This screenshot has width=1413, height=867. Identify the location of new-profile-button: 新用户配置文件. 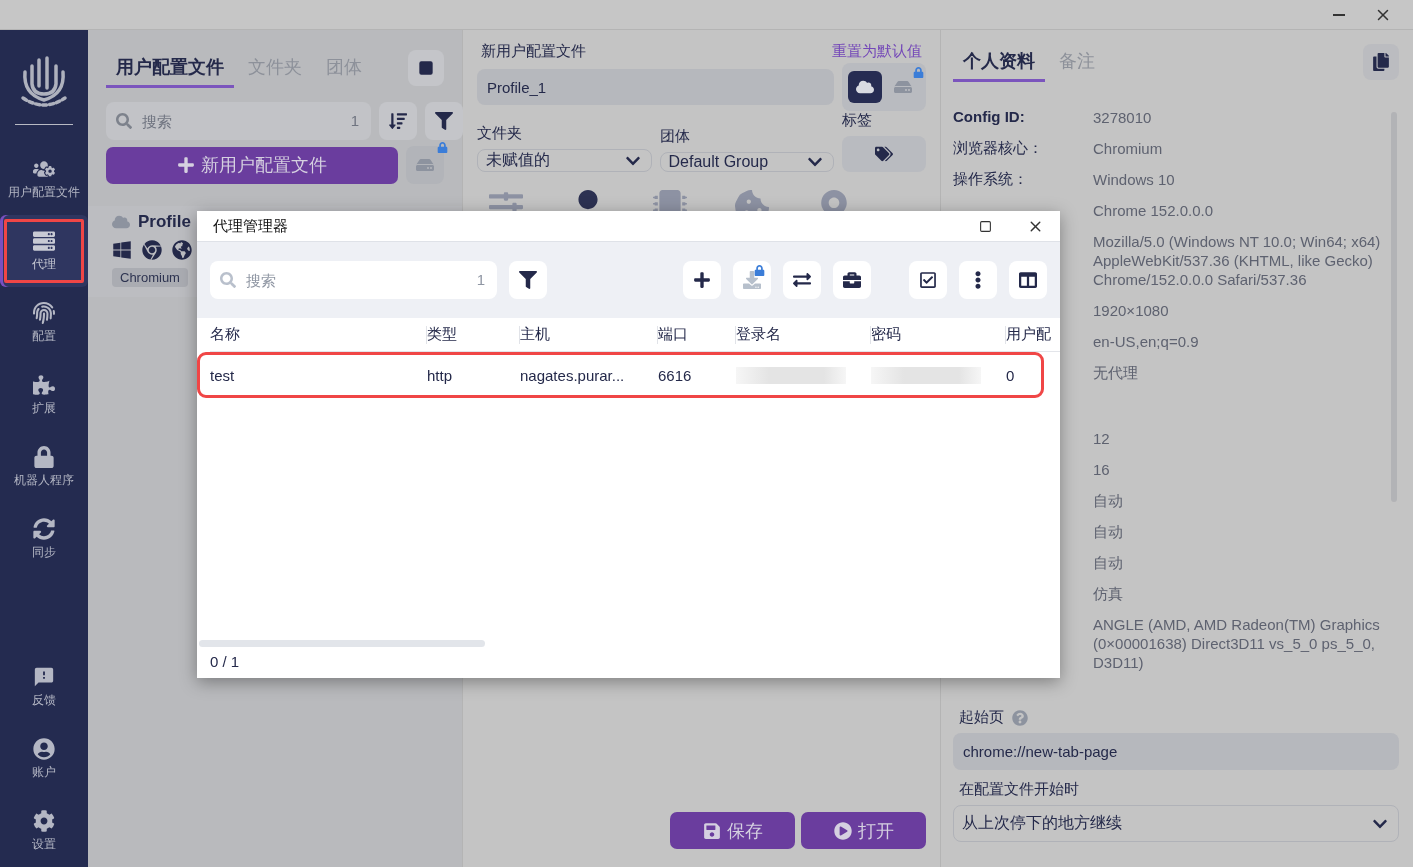
(252, 165).